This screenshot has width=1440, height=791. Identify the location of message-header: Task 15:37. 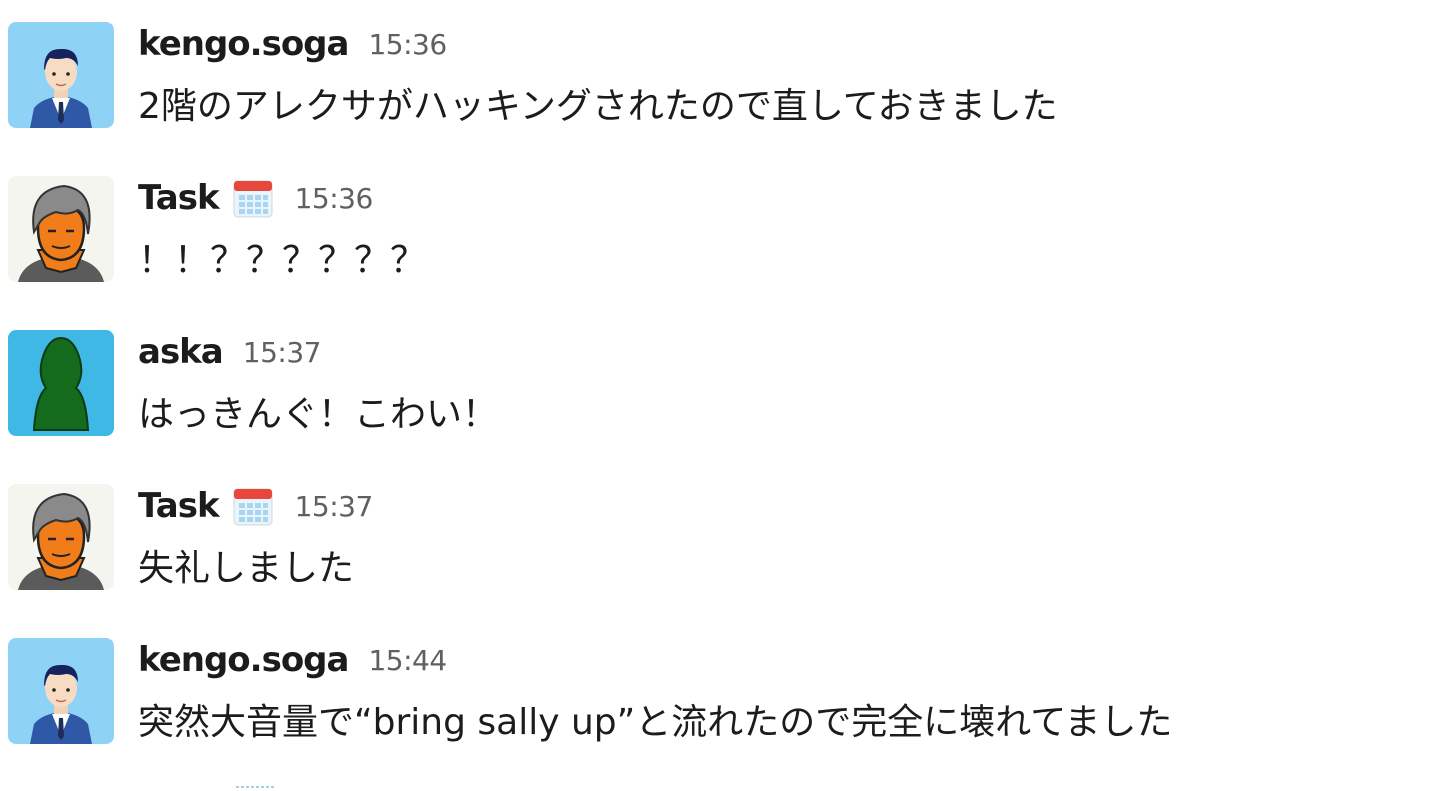
(255, 506).